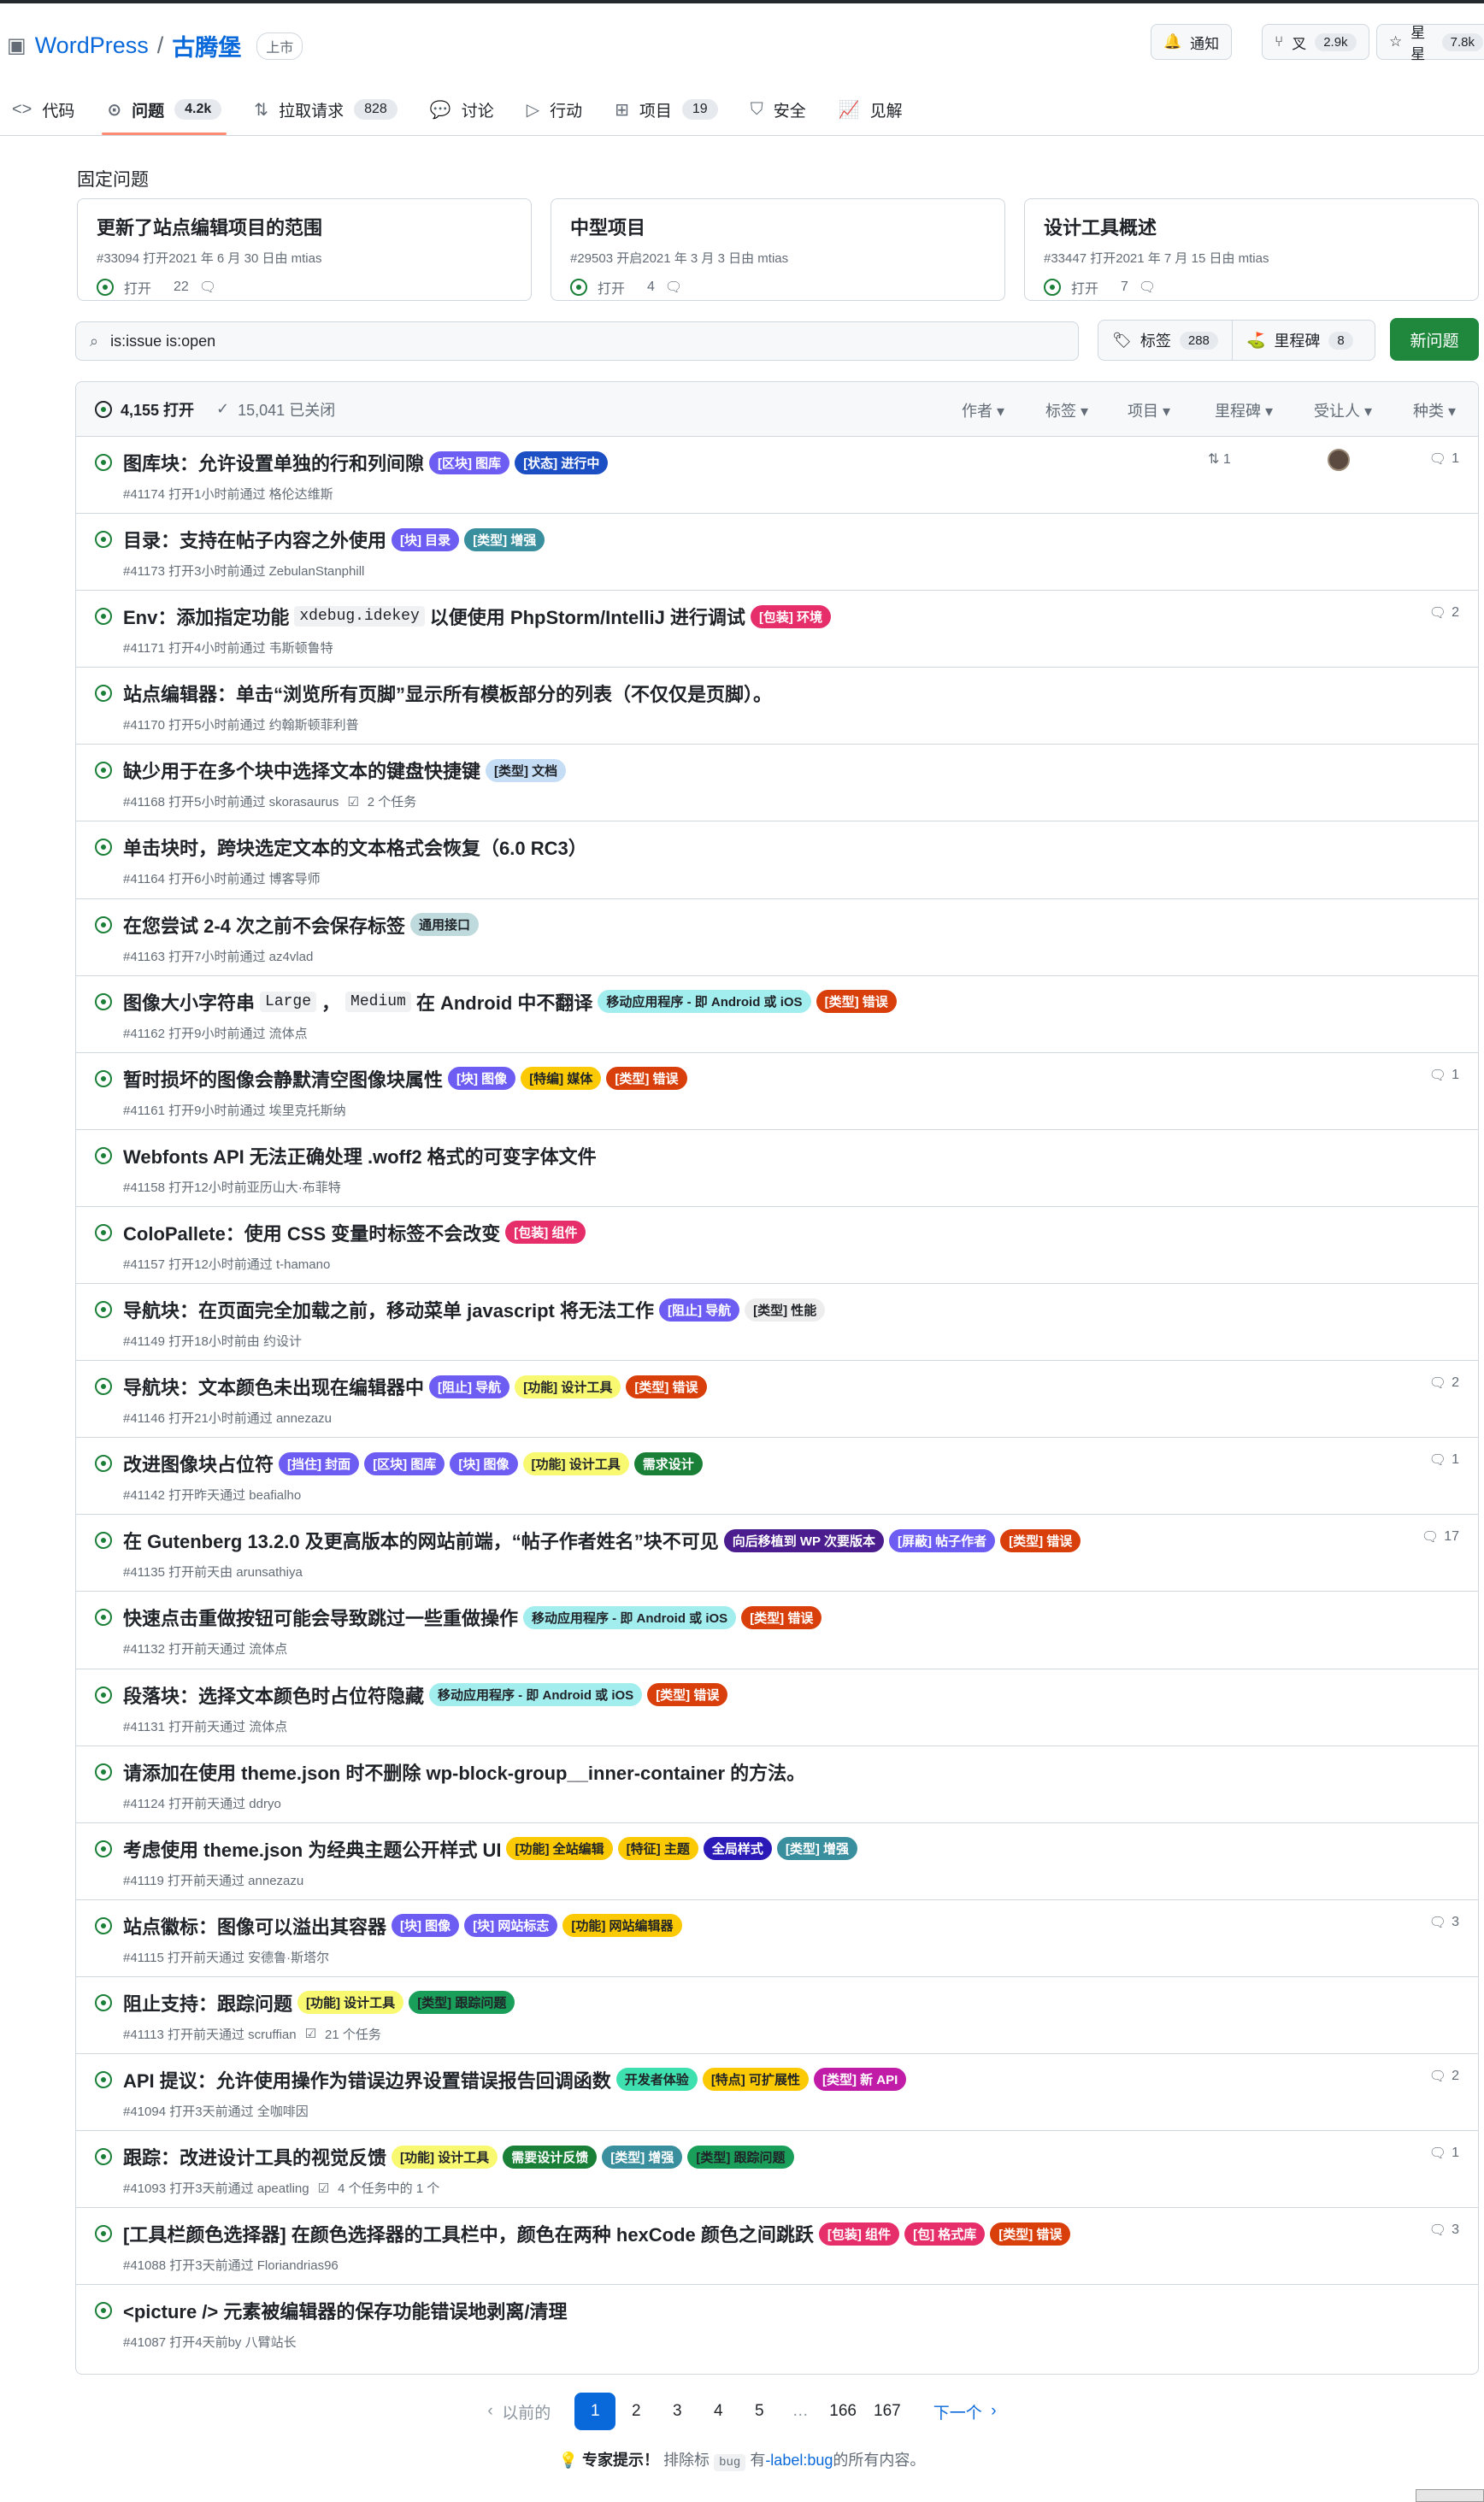 This screenshot has width=1484, height=2502. What do you see at coordinates (426, 539) in the screenshot?
I see `issue-label: [块] 目录` at bounding box center [426, 539].